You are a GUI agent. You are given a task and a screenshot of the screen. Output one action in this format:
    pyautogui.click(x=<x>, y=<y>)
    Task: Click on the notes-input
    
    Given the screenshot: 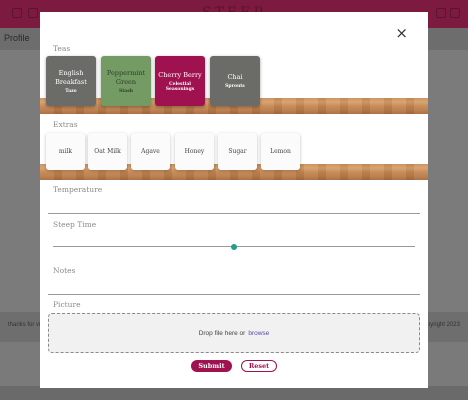 What is the action you would take?
    pyautogui.click(x=234, y=294)
    